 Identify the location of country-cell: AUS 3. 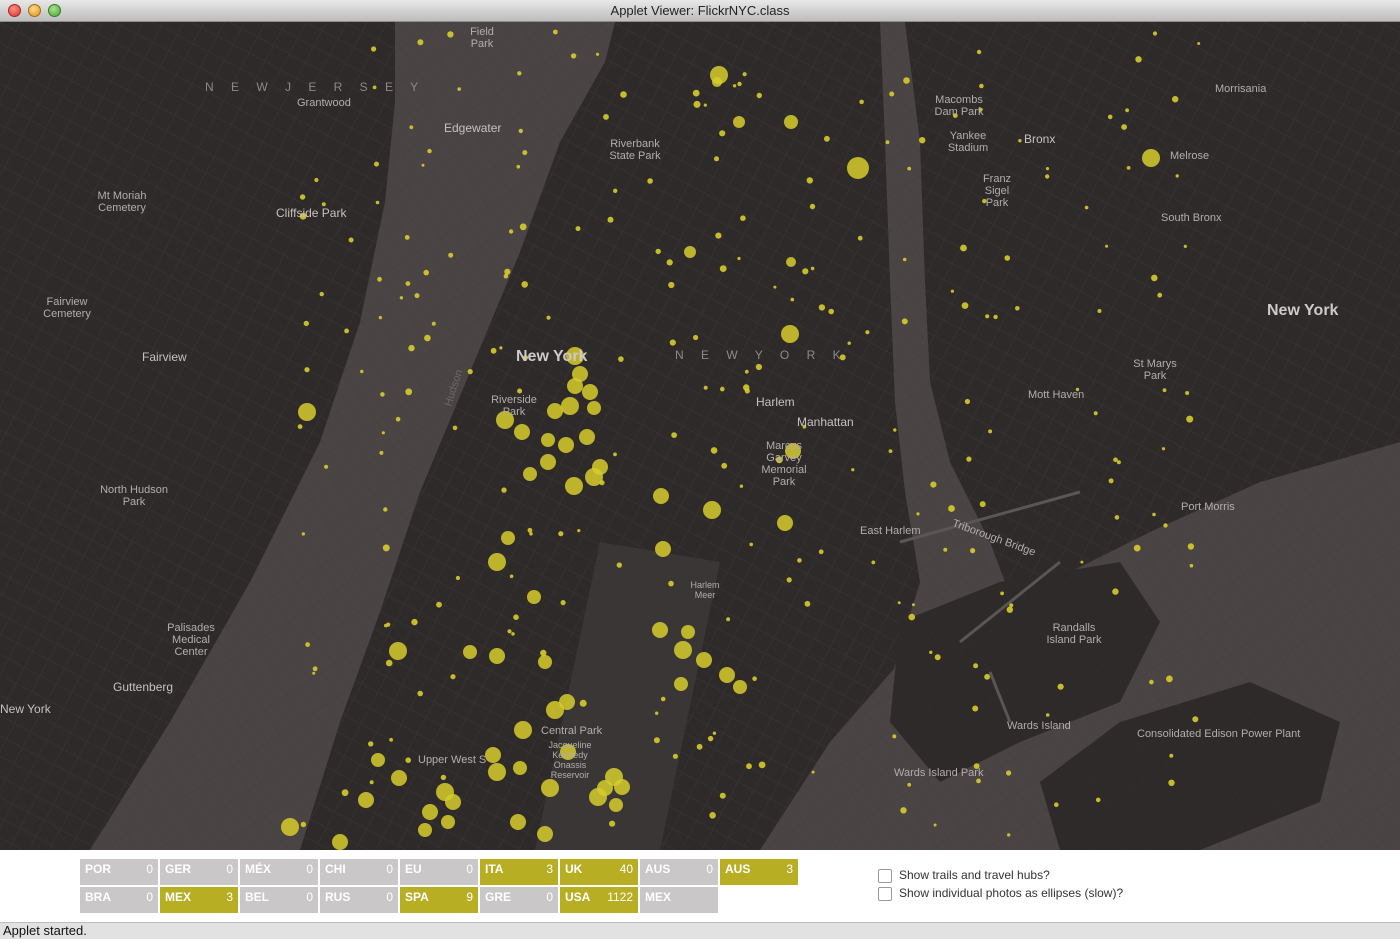
(759, 872).